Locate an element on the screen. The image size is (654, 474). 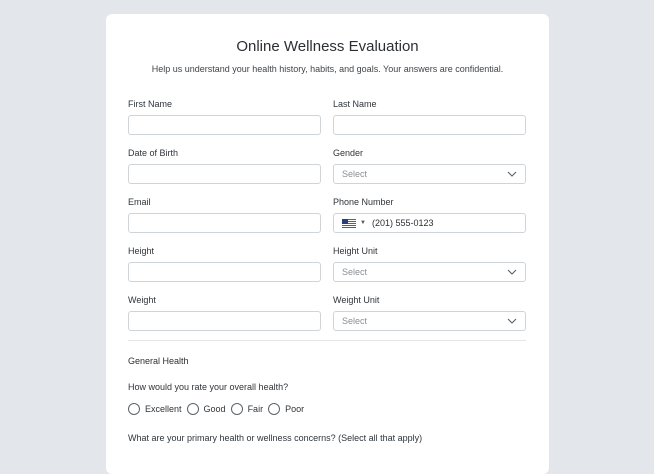
weight-unit-field: Weight Unit Select is located at coordinates (429, 312).